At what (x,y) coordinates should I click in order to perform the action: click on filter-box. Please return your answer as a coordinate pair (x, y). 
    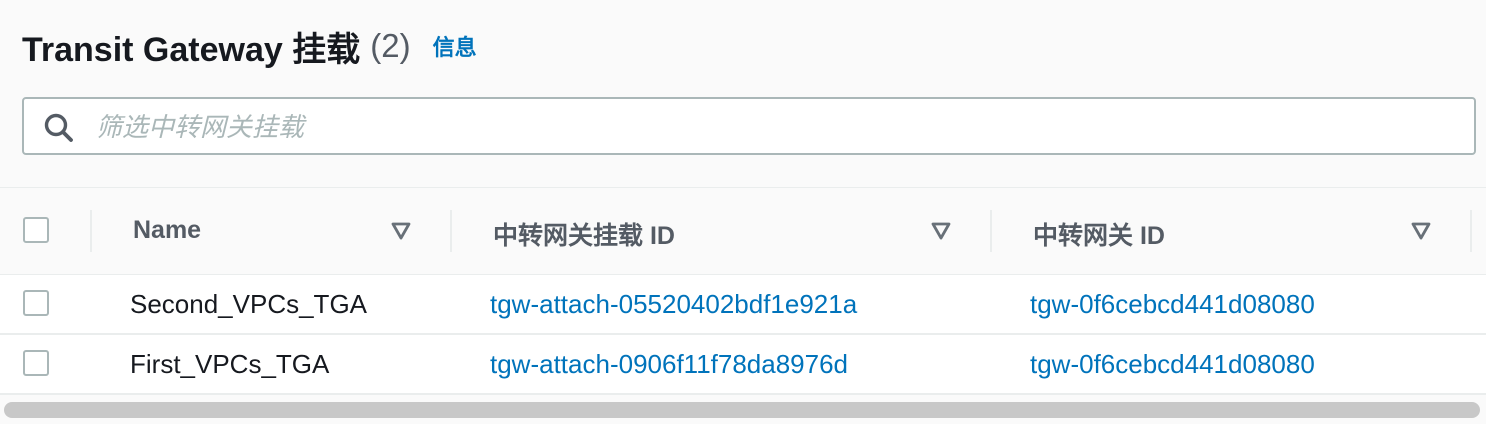
    Looking at the image, I should click on (749, 126).